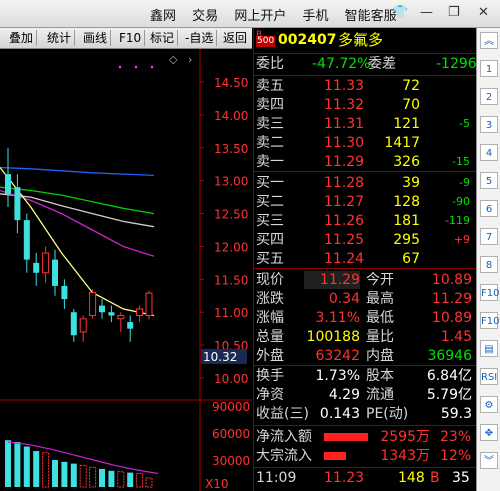  What do you see at coordinates (270, 376) in the screenshot?
I see `stat-label: 换手` at bounding box center [270, 376].